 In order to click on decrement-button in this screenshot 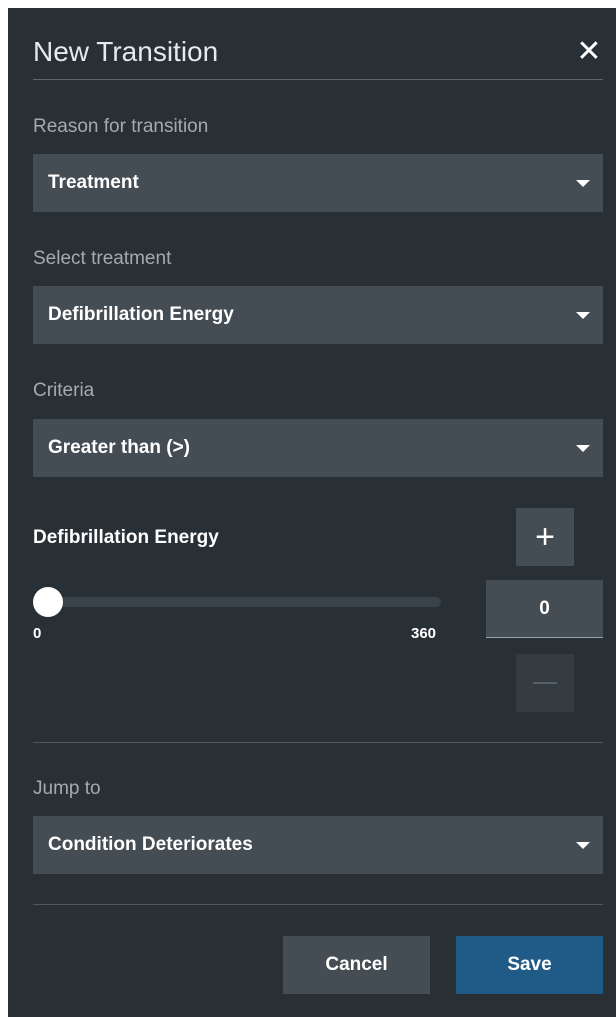, I will do `click(545, 683)`.